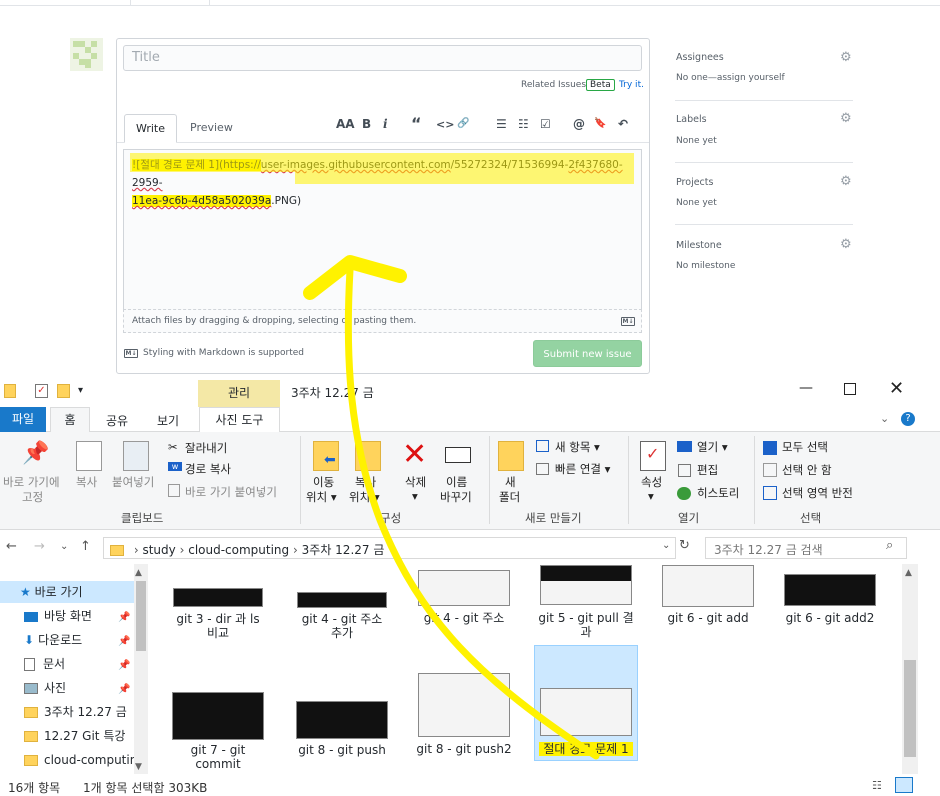  I want to click on paste-label: 붙여넣기, so click(133, 482).